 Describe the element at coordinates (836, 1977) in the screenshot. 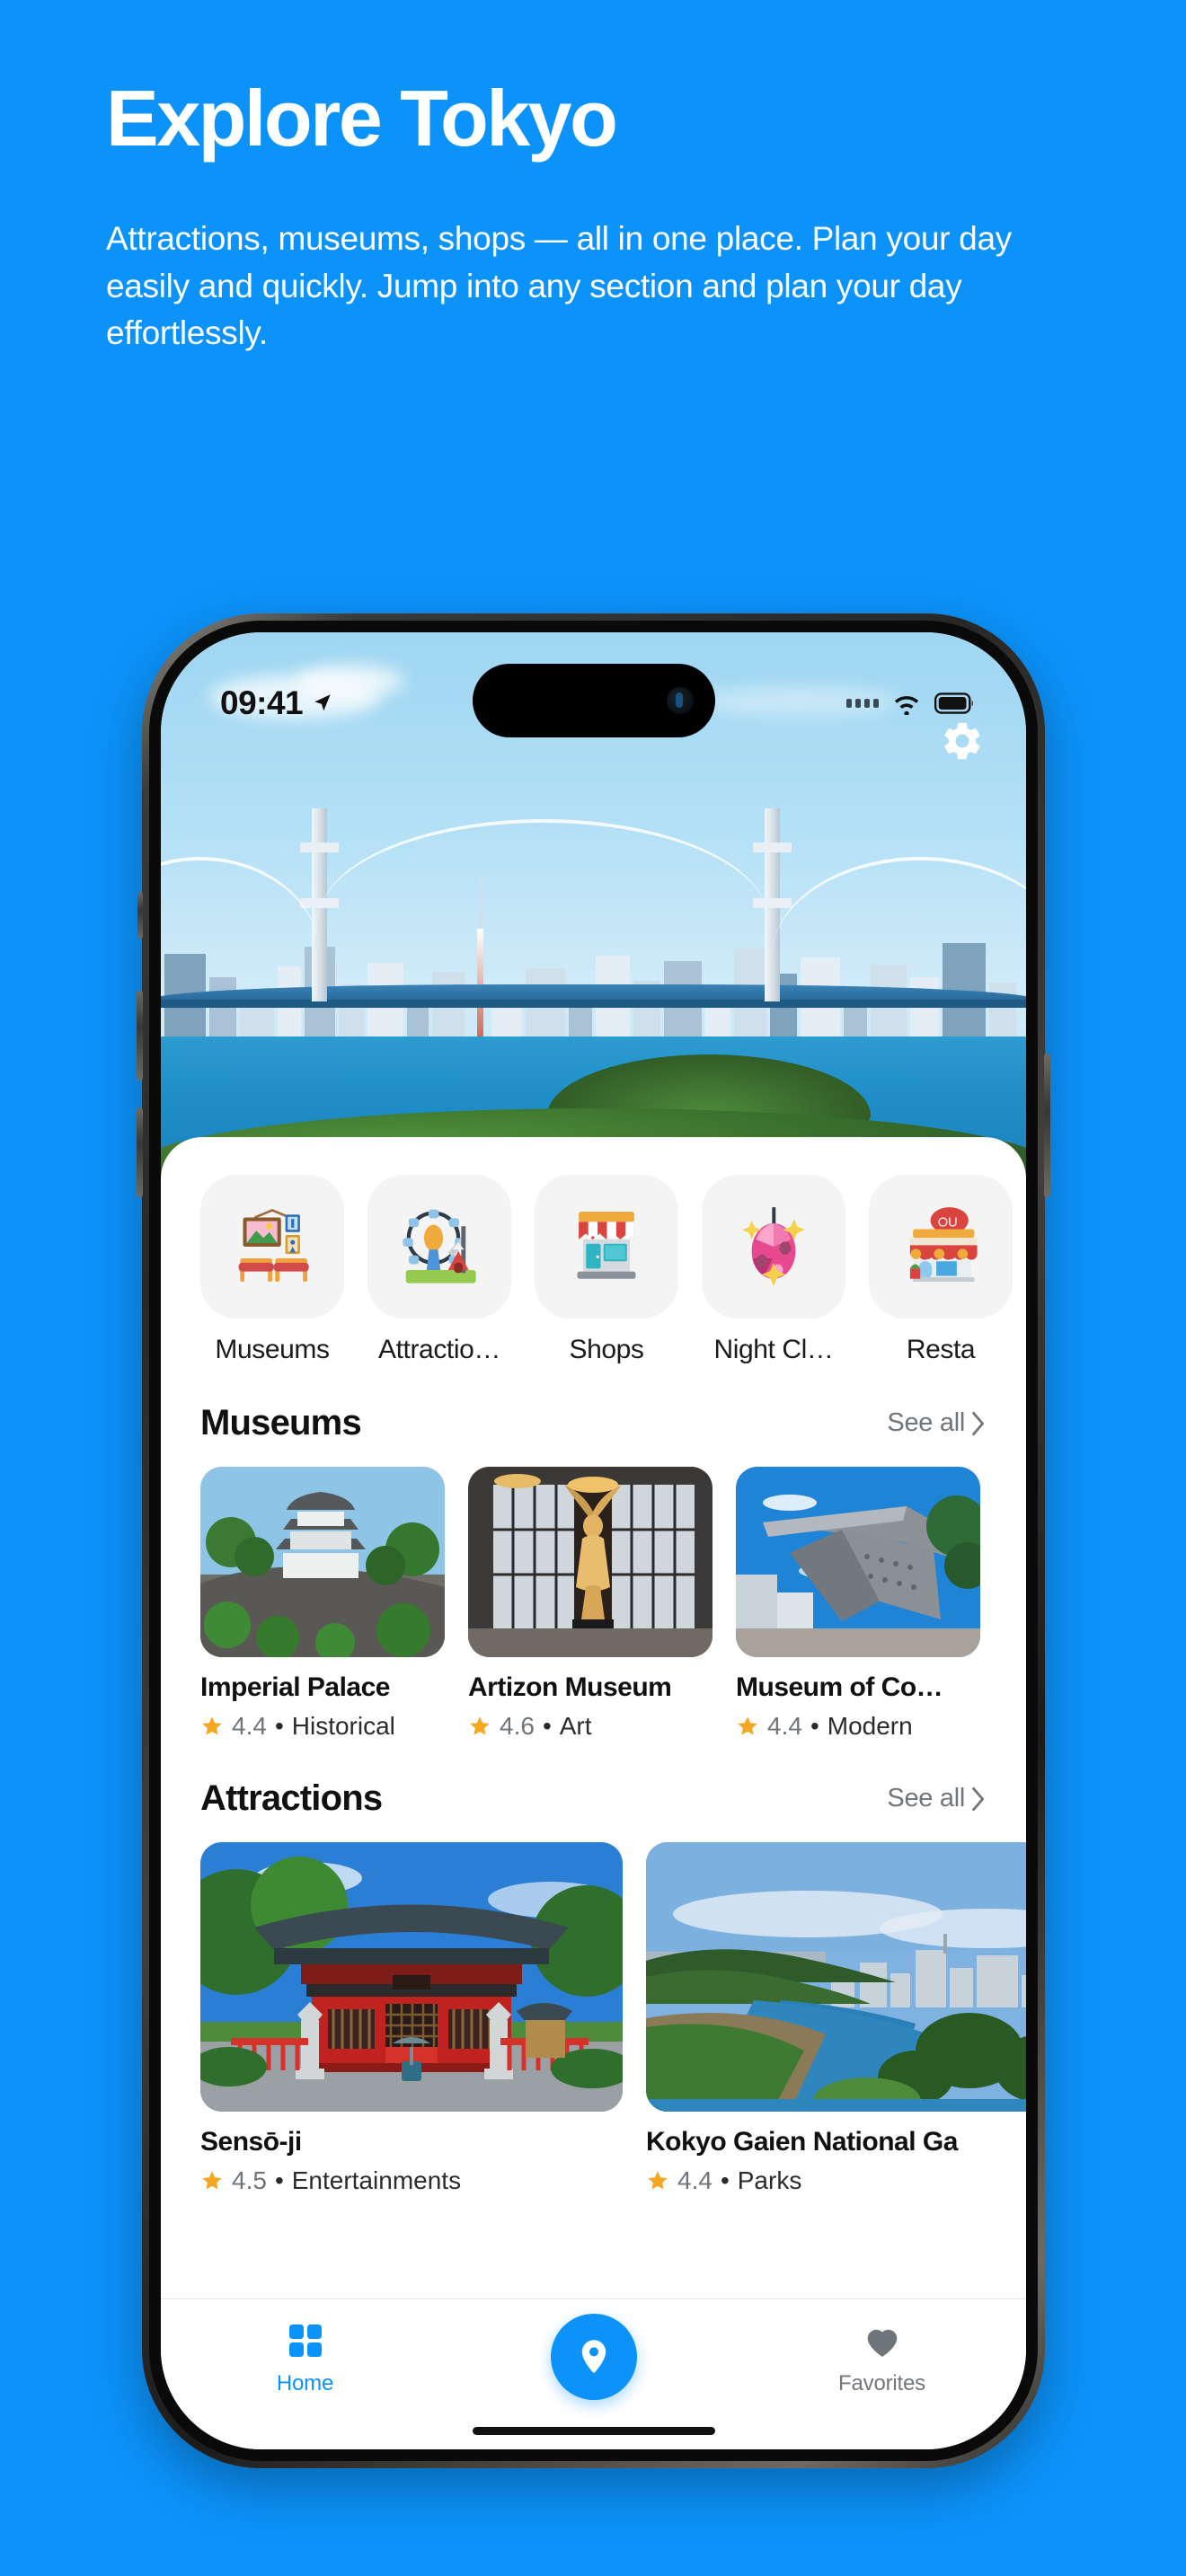

I see `kokyo-gaien-photo` at that location.